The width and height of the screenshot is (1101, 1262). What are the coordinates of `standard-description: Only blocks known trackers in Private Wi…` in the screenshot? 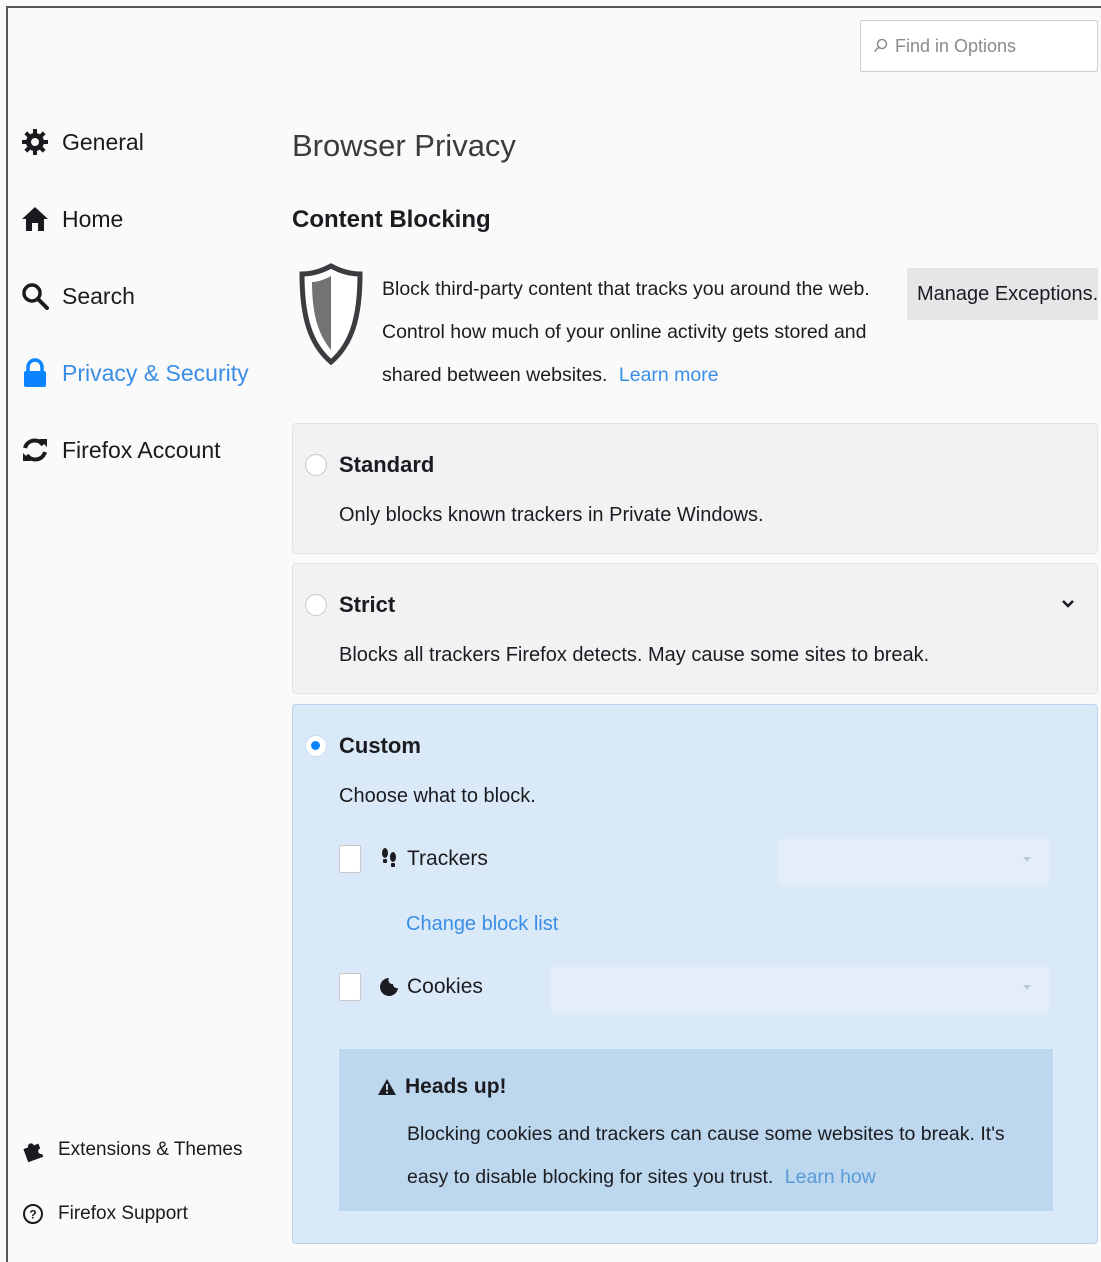 It's located at (551, 515).